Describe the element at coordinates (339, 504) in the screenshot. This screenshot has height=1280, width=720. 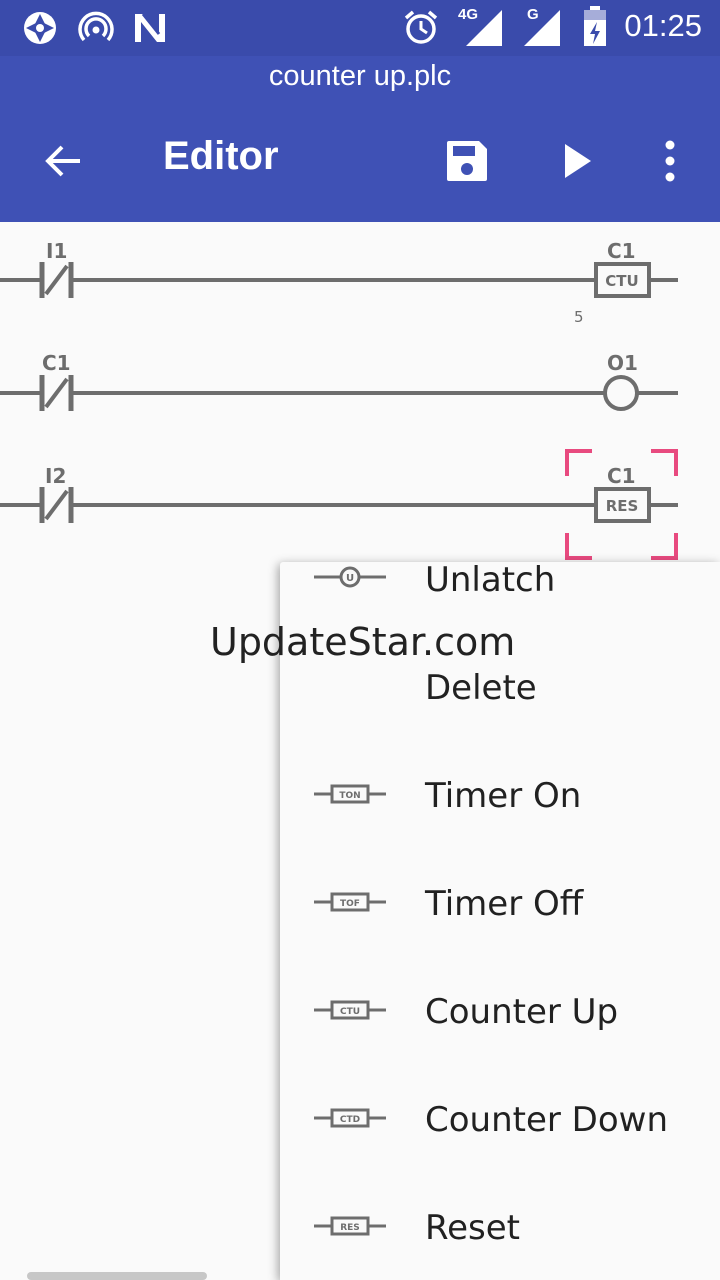
I see `rung-3: I2 C1 RES` at that location.